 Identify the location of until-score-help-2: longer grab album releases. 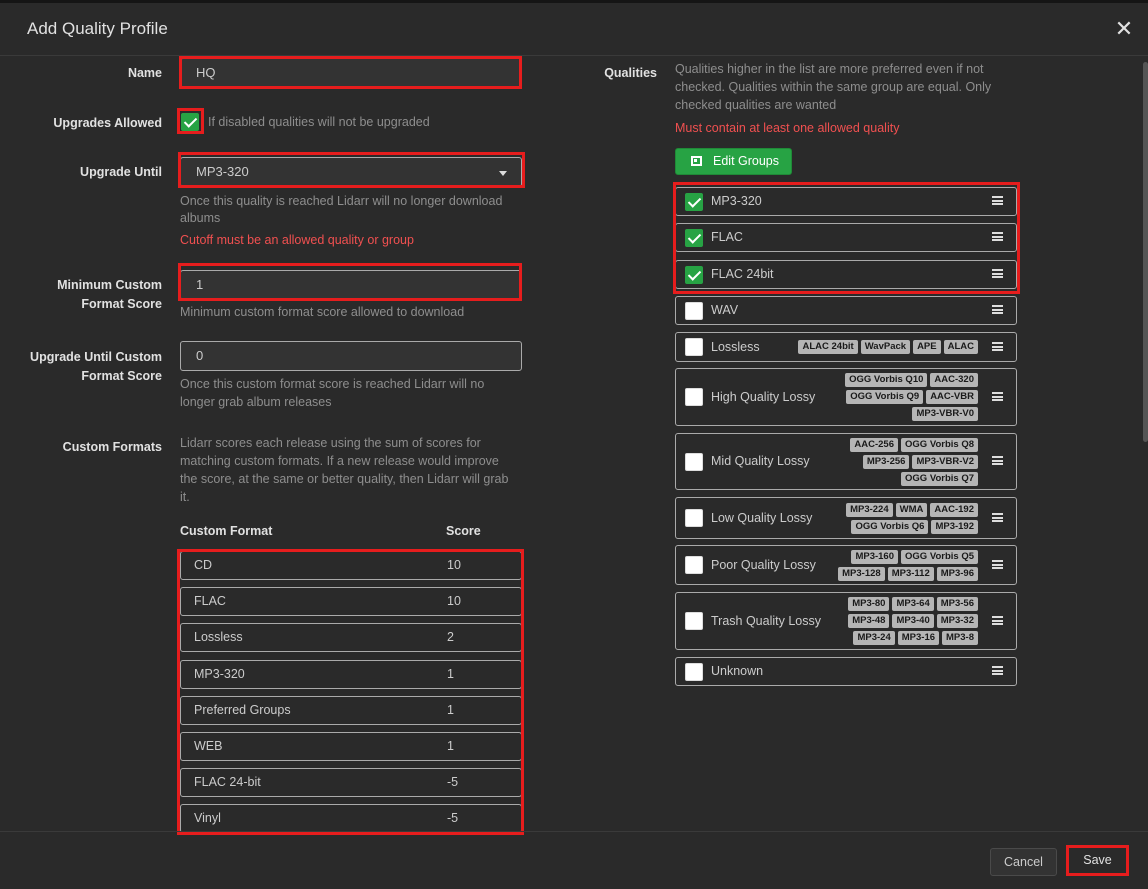
(256, 402).